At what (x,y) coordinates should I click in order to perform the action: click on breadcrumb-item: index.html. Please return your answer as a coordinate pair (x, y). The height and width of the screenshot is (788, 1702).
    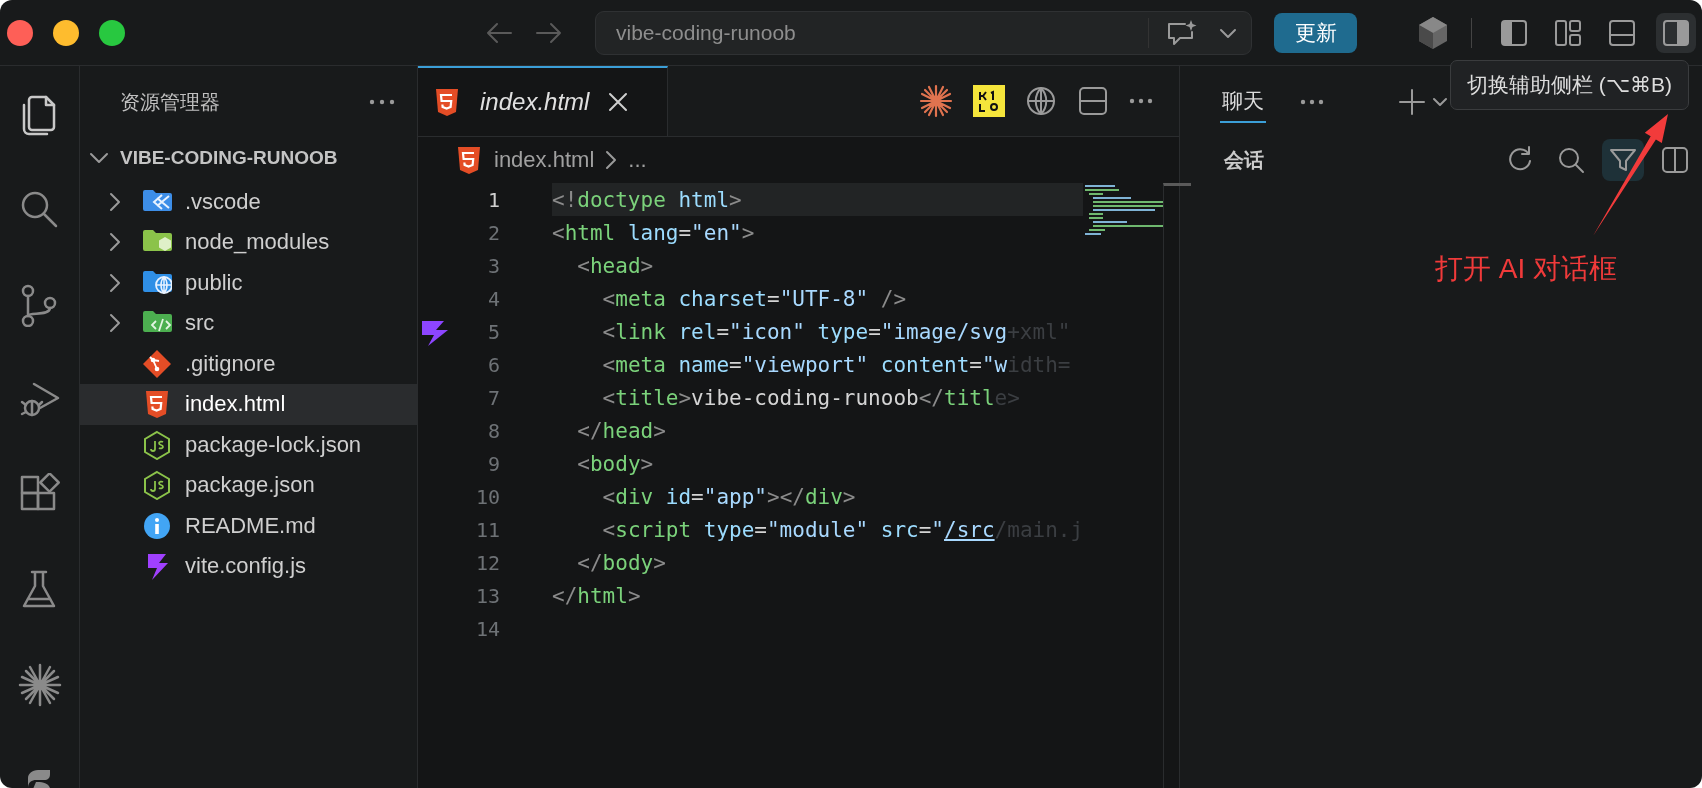
    Looking at the image, I should click on (544, 160).